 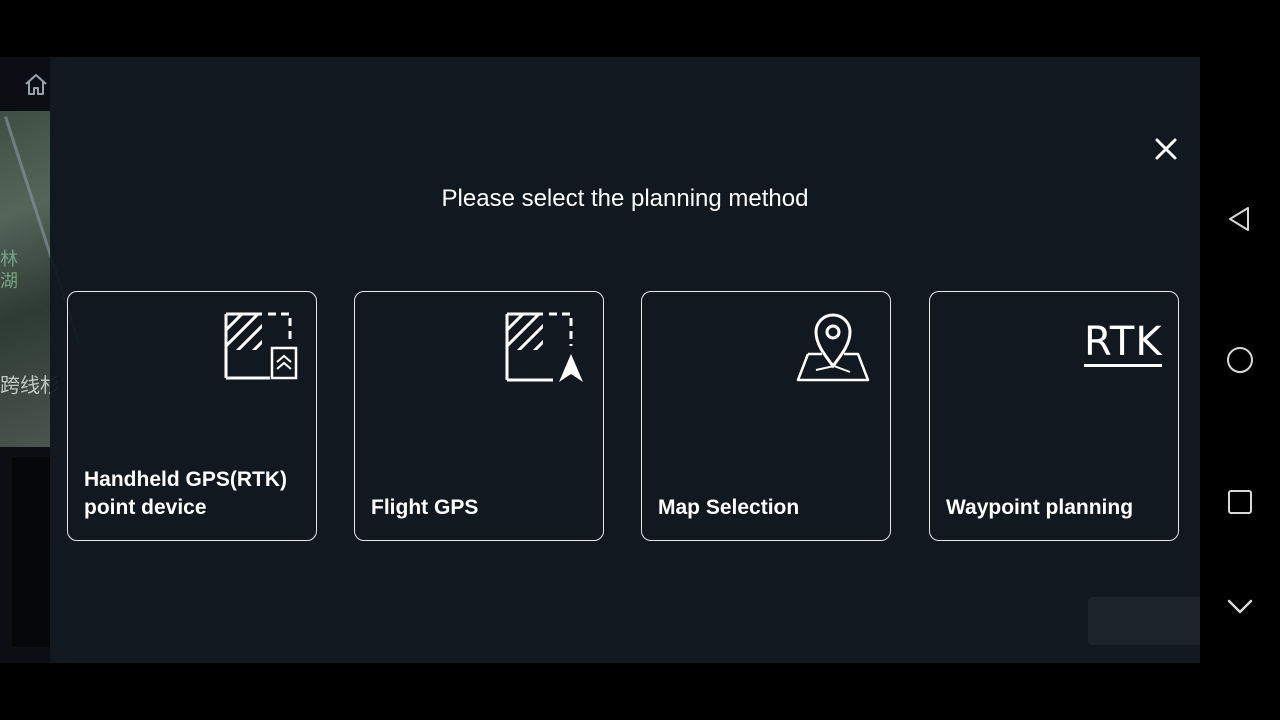 I want to click on option-handheld-gps: Handheld GPS(RTK) point device, so click(x=192, y=416).